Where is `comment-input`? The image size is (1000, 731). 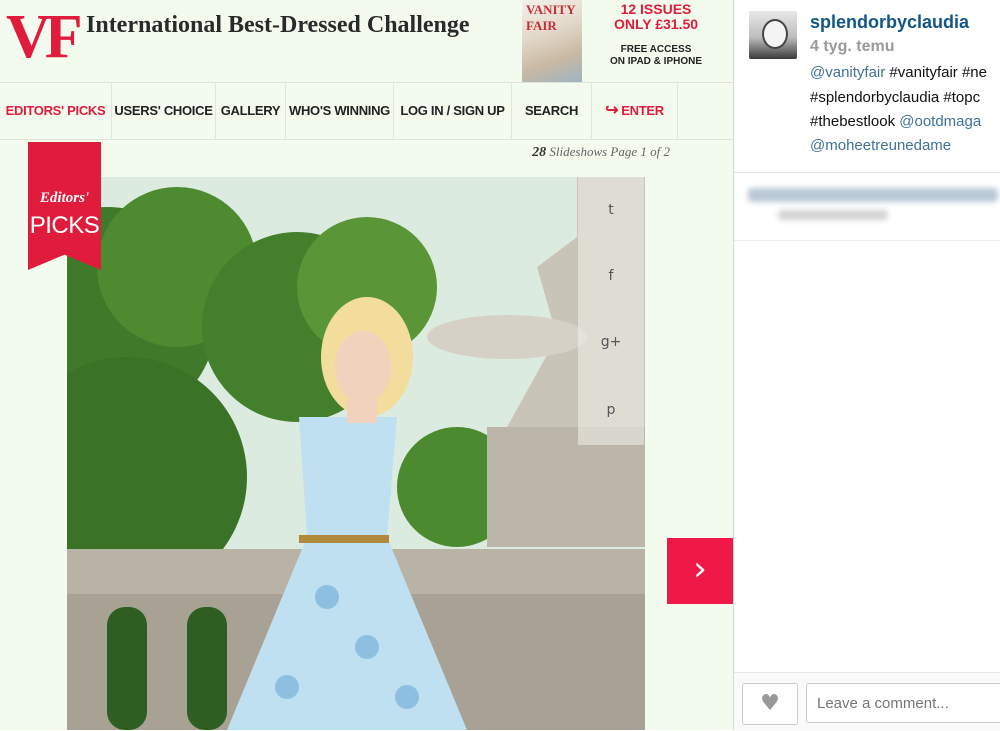 comment-input is located at coordinates (903, 703).